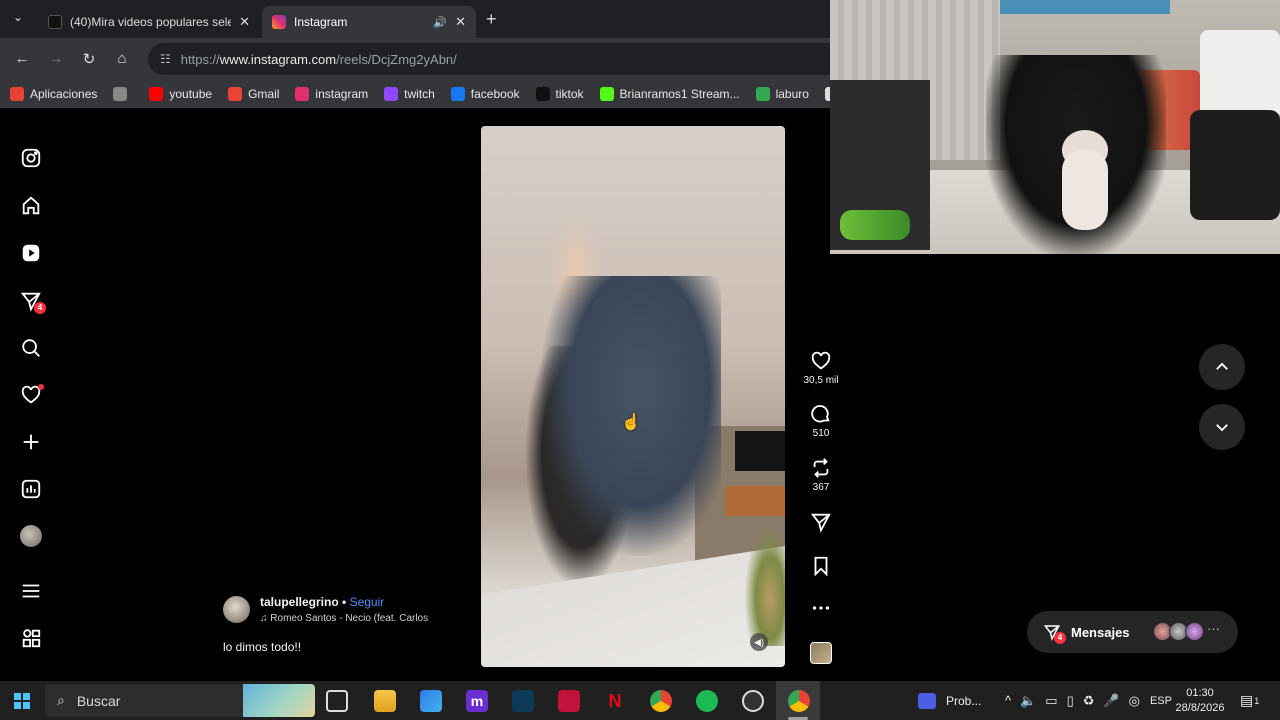 This screenshot has width=1280, height=720. Describe the element at coordinates (321, 22) in the screenshot. I see `tab-title: Instagram` at that location.